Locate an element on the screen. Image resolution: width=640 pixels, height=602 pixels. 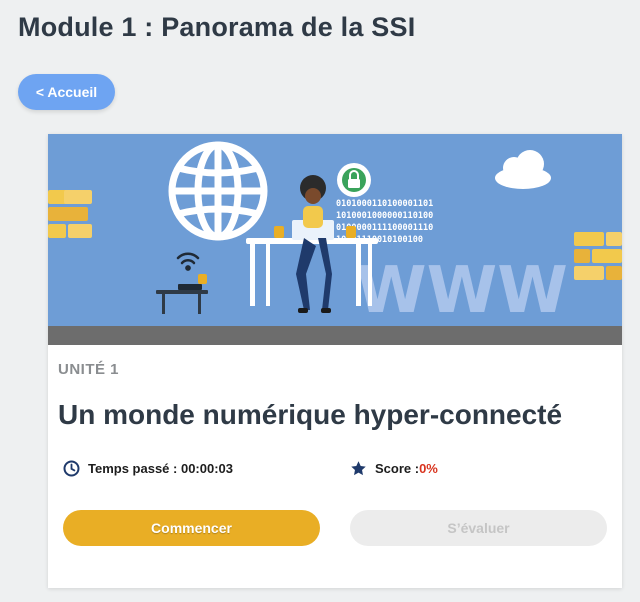
score-value: 0% is located at coordinates (428, 468).